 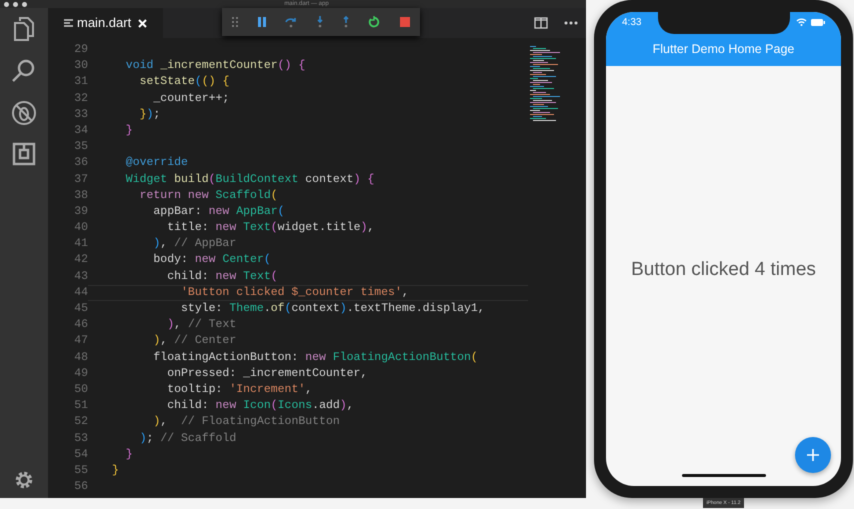 I want to click on line-number: 34, so click(x=80, y=130).